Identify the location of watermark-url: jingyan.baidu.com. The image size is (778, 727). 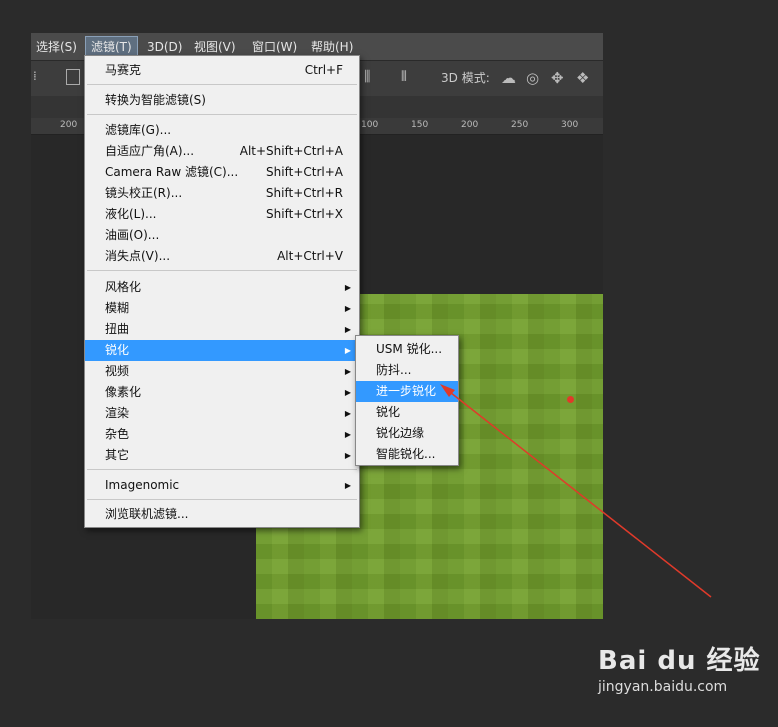
(663, 687).